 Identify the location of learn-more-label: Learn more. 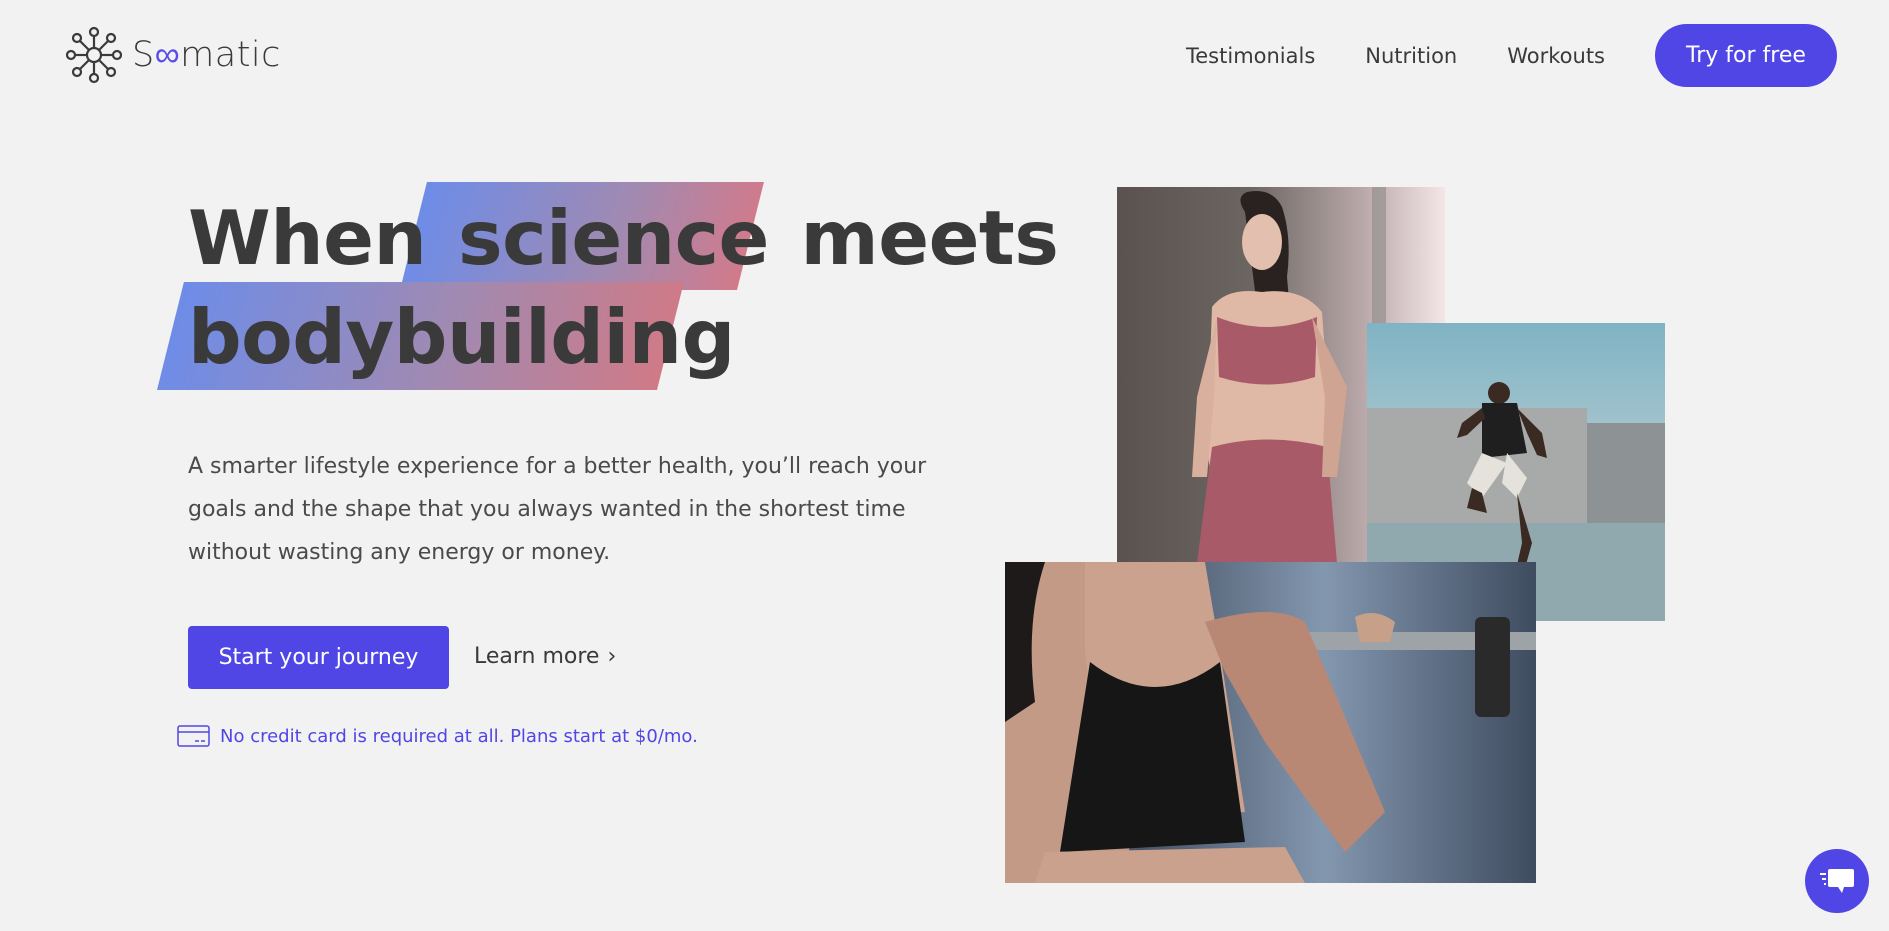
(537, 656).